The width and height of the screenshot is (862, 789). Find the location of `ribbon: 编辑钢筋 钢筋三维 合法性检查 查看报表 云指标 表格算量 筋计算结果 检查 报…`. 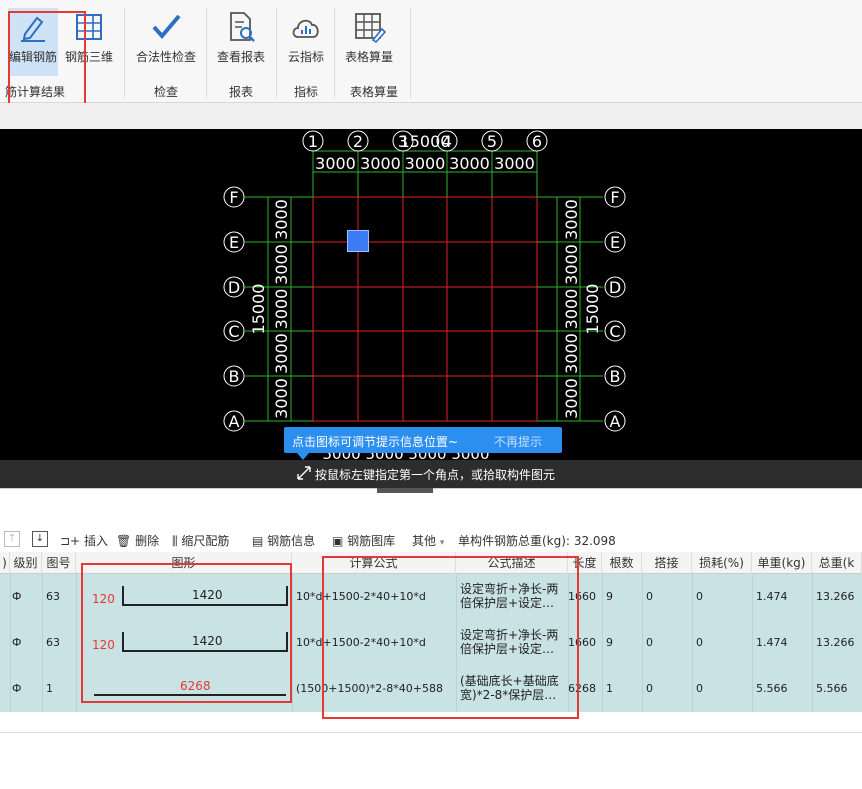

ribbon: 编辑钢筋 钢筋三维 合法性检查 查看报表 云指标 表格算量 筋计算结果 检查 报… is located at coordinates (431, 54).